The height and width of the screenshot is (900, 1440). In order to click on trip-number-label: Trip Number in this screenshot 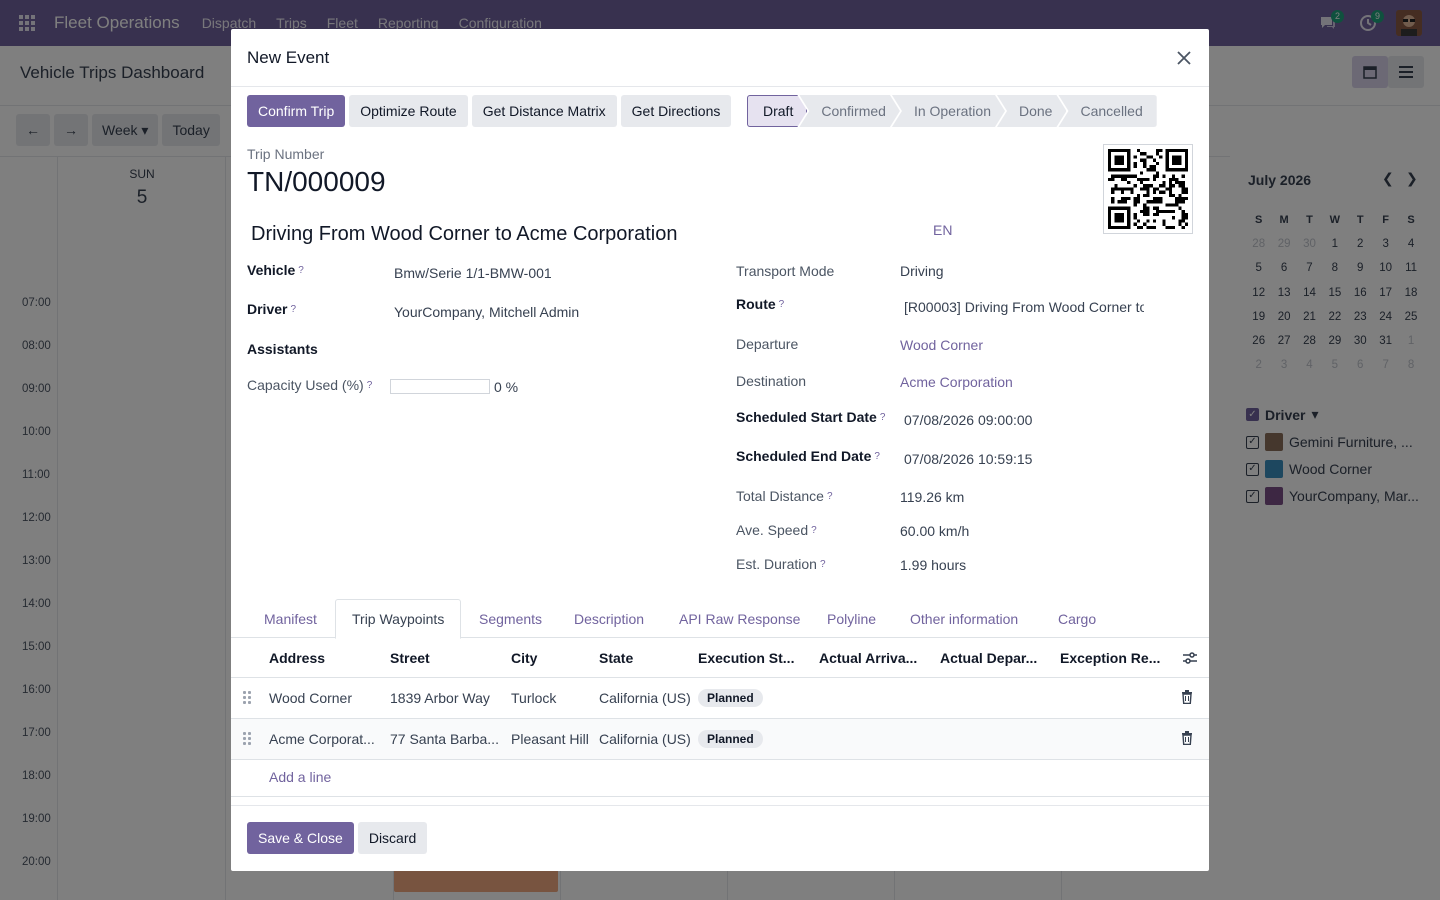, I will do `click(286, 154)`.